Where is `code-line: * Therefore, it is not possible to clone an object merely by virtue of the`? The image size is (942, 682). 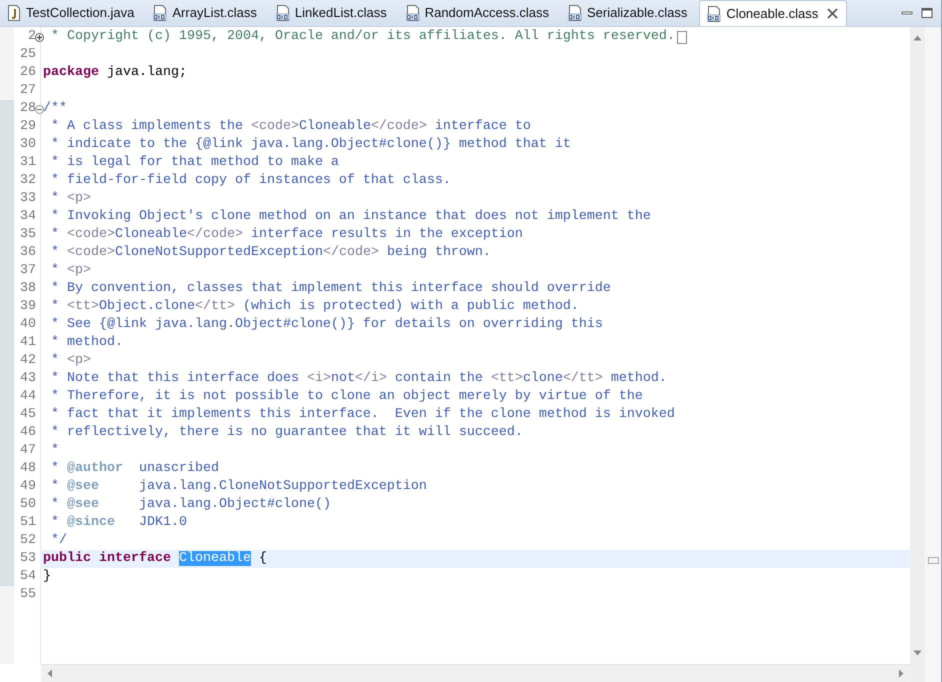
code-line: * Therefore, it is not possible to clone an object merely by virtue of the is located at coordinates (346, 397).